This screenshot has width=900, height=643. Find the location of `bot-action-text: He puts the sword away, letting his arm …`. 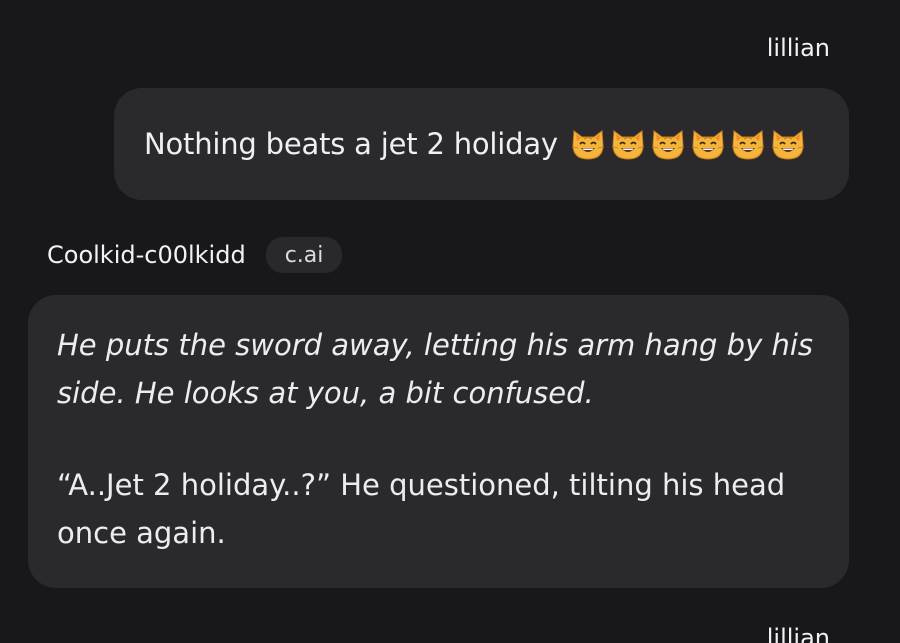

bot-action-text: He puts the sword away, letting his arm … is located at coordinates (435, 369).